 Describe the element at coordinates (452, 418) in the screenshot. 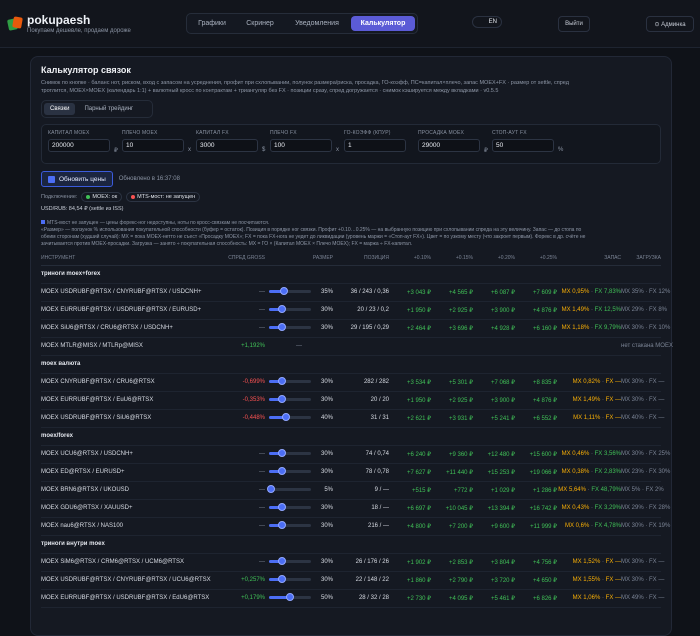

I see `profit-015-cell: +3 931 ₽` at that location.